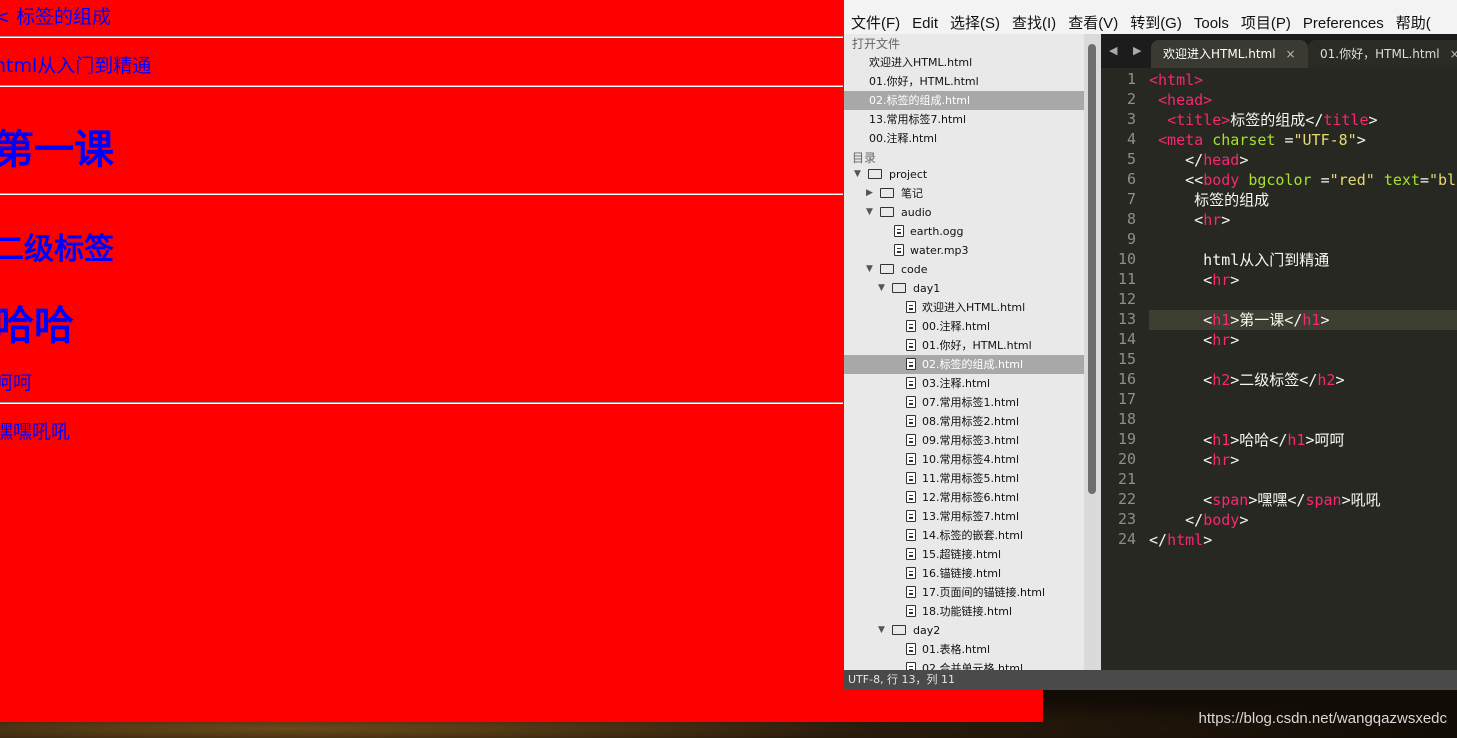  I want to click on tree-file-item: water.mp3, so click(964, 250).